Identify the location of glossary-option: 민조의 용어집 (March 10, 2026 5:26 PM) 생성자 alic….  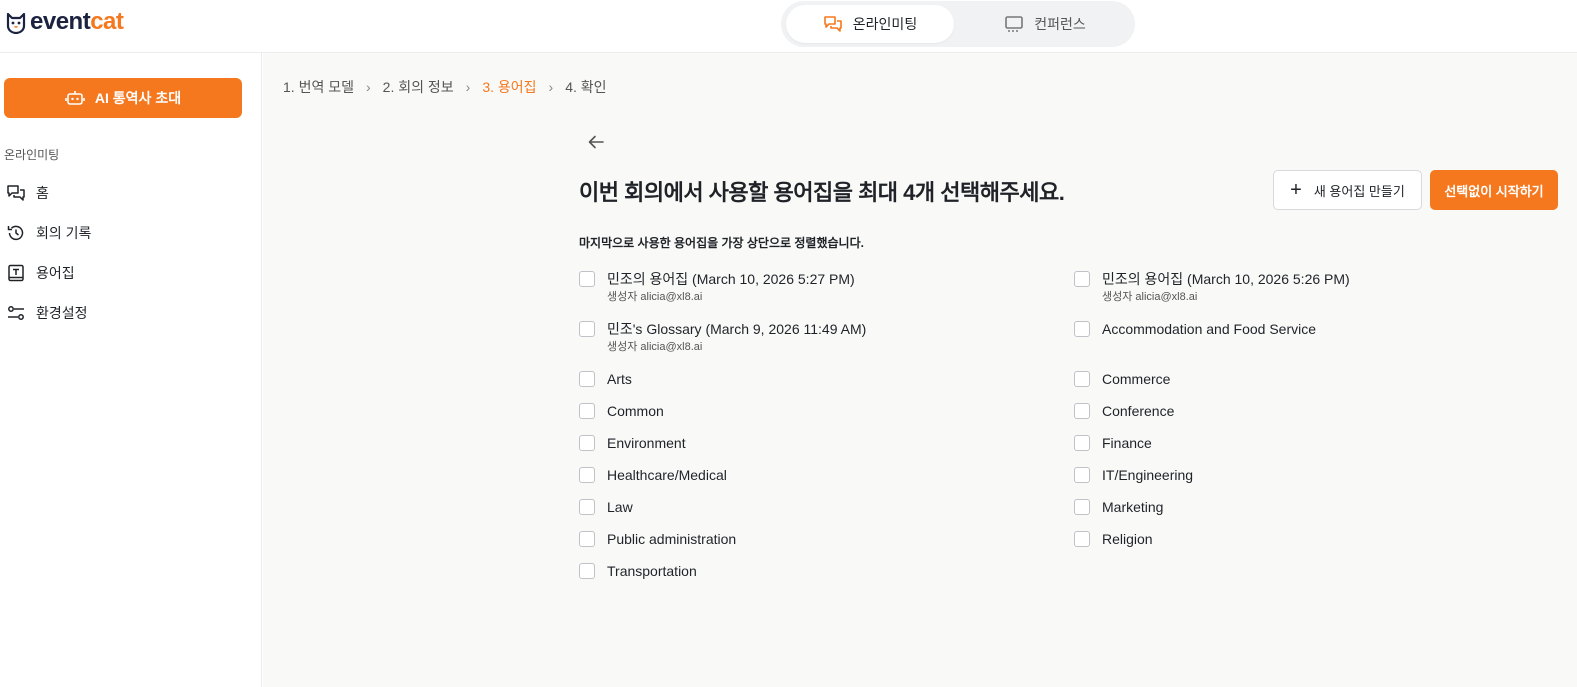
(1212, 286).